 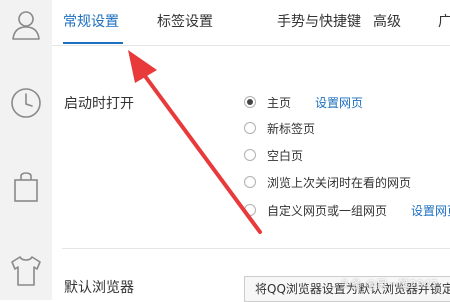 I want to click on tabs-divider, so click(x=251, y=45).